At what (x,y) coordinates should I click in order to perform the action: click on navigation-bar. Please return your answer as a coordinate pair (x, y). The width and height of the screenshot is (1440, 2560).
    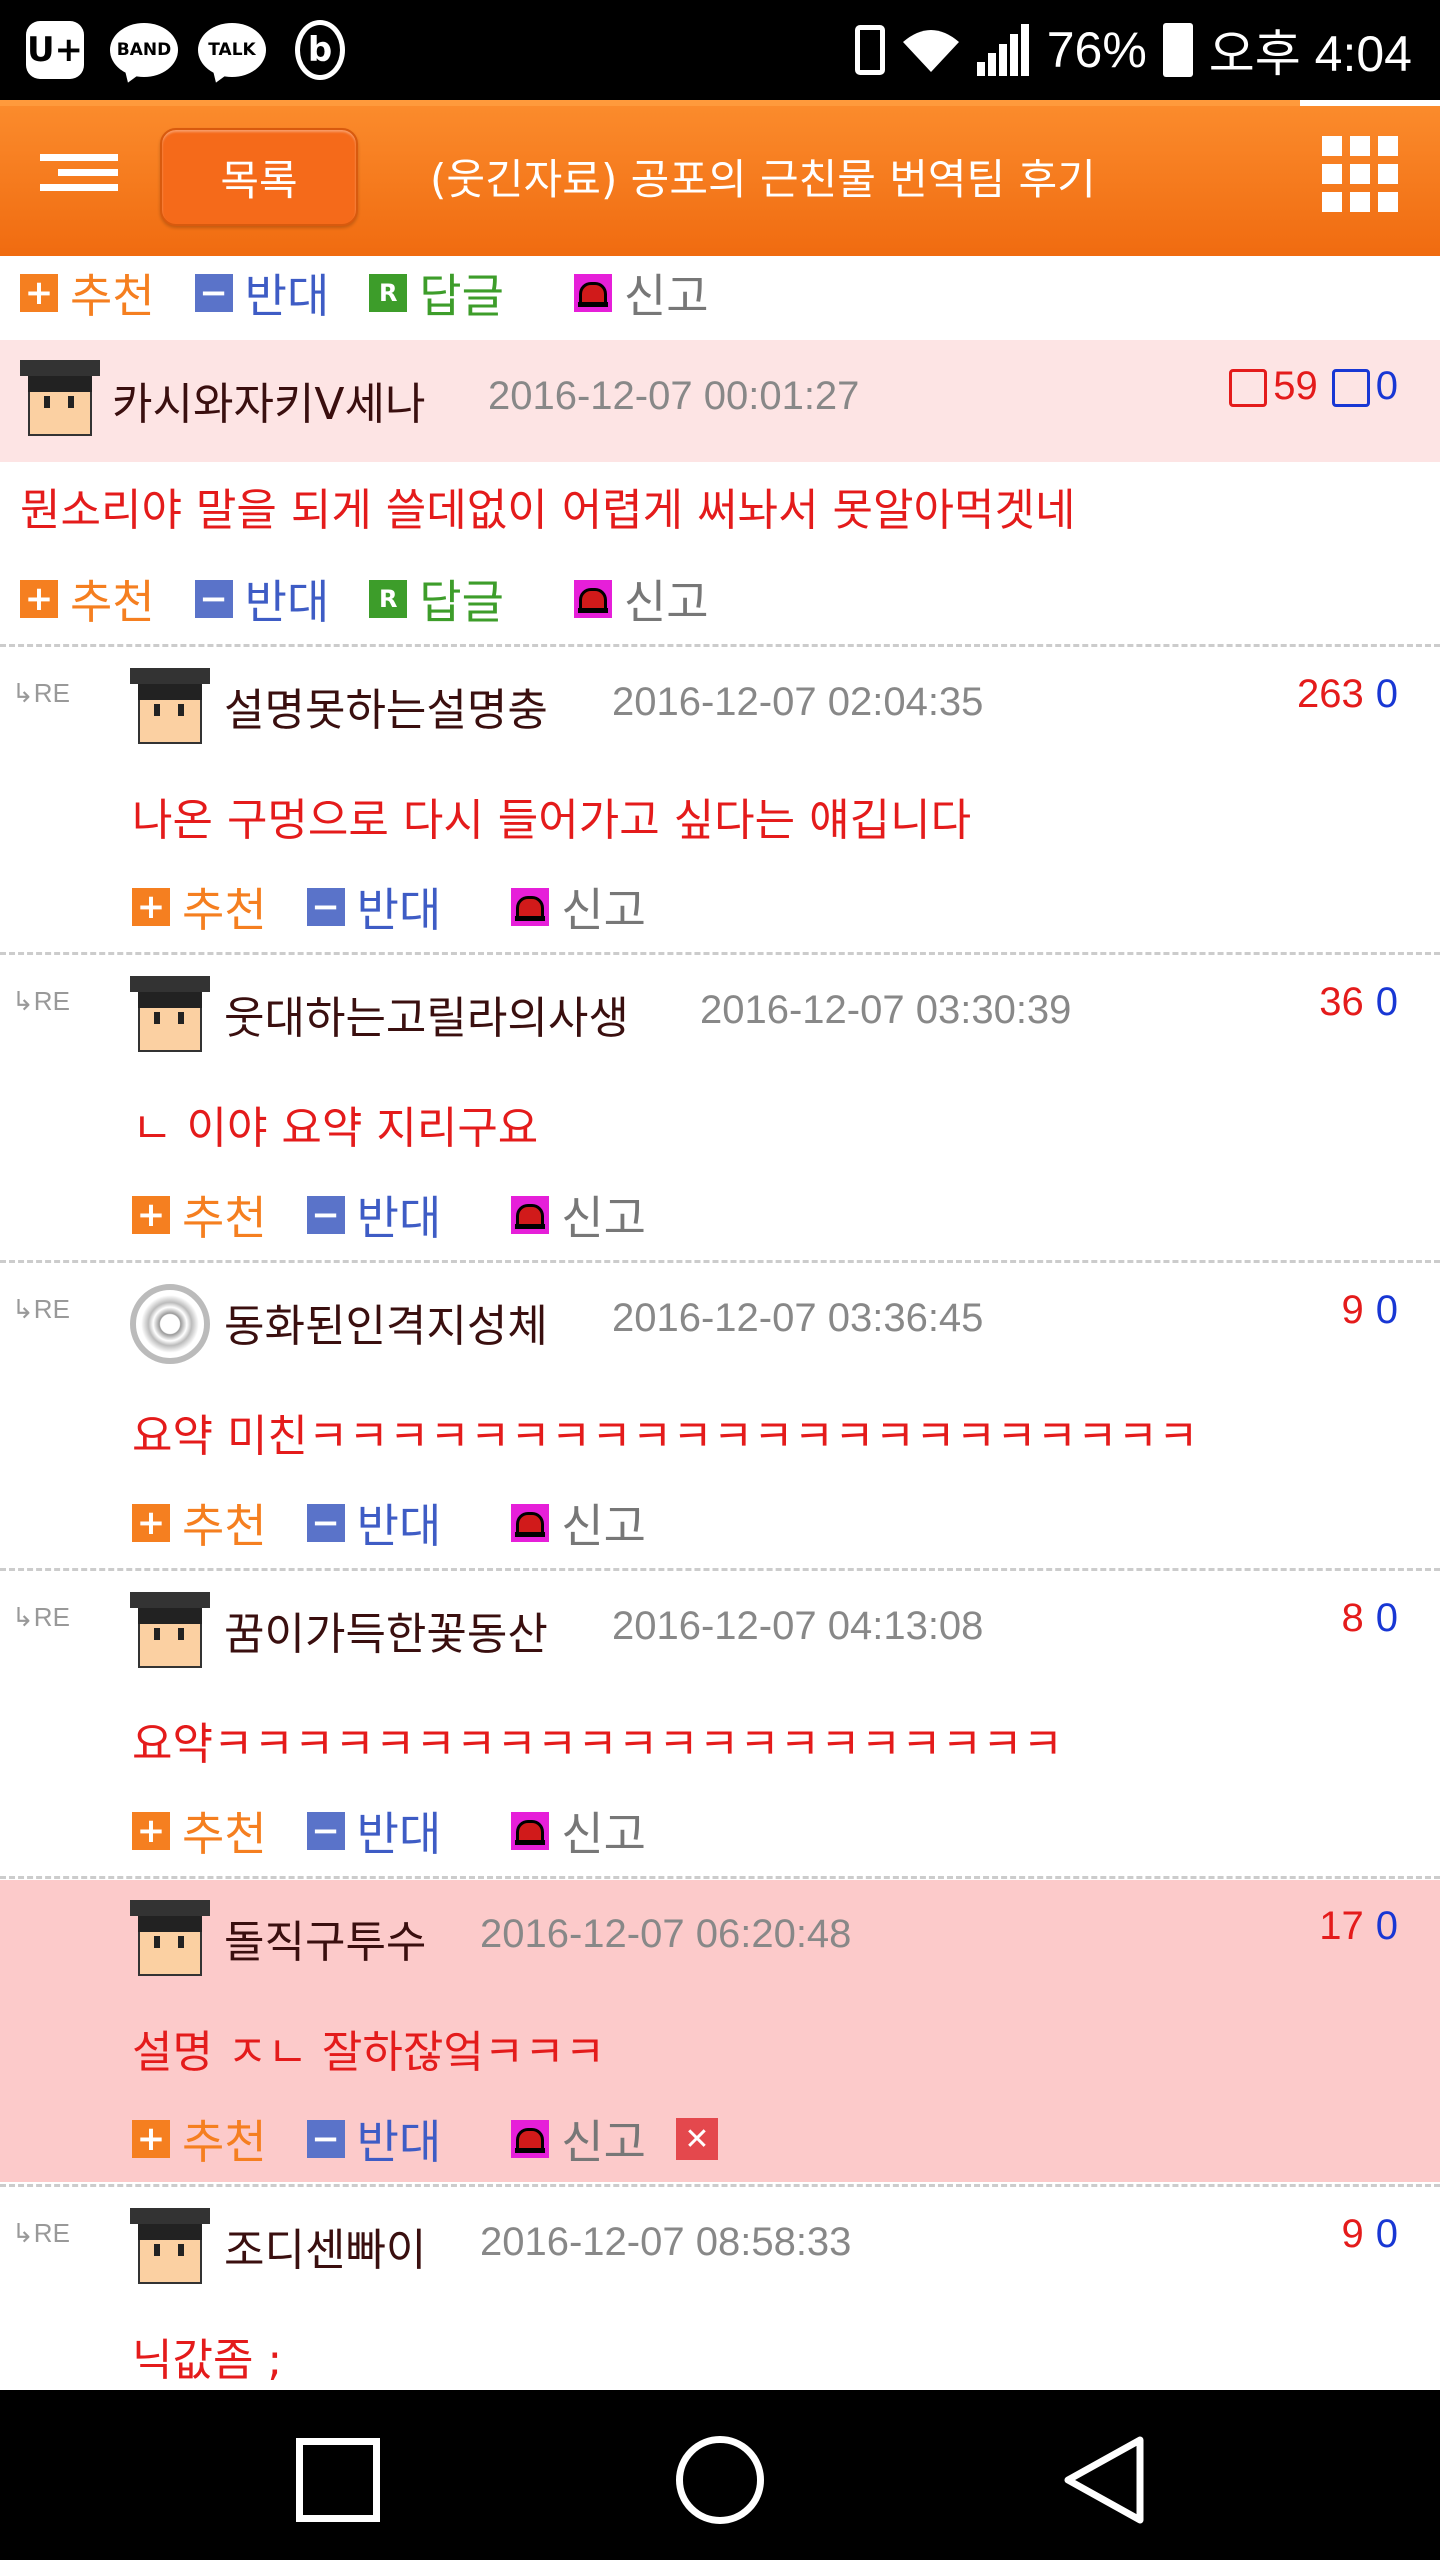
    Looking at the image, I should click on (720, 2475).